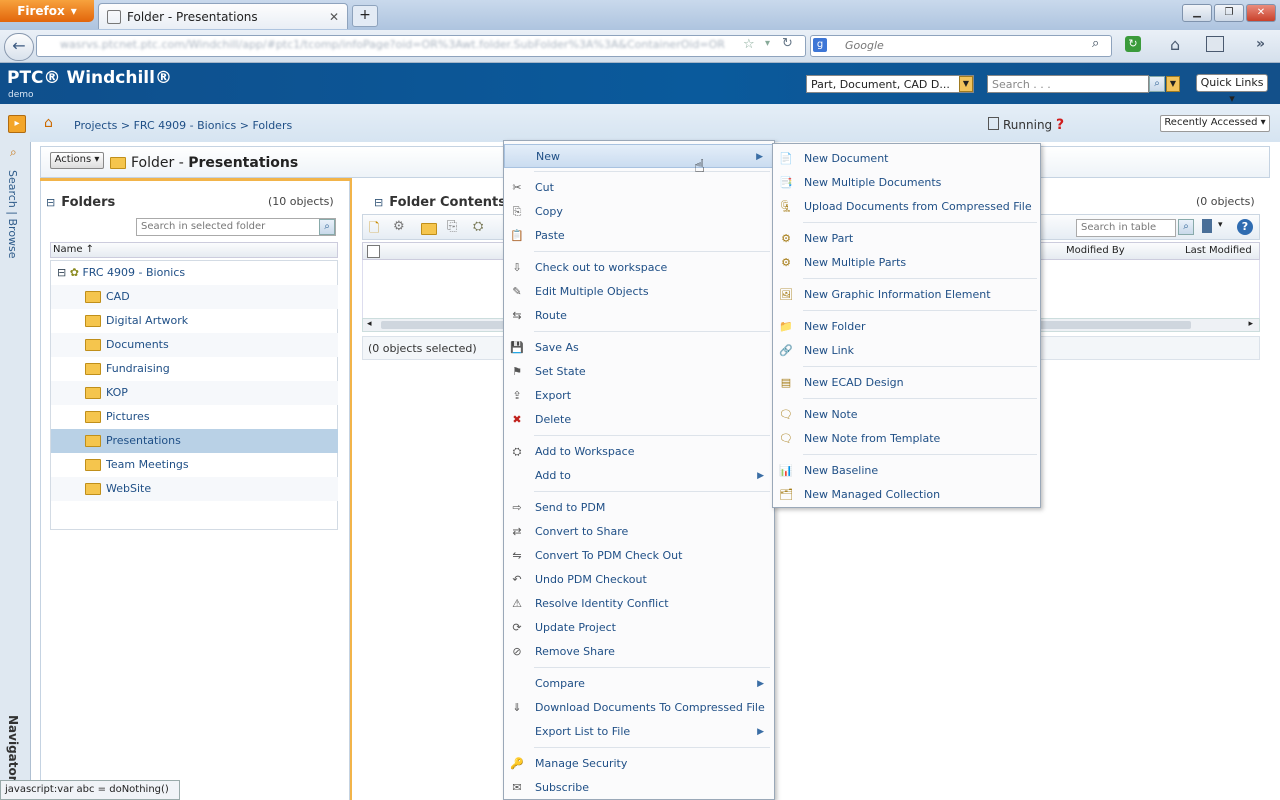 Image resolution: width=1280 pixels, height=800 pixels. I want to click on menu-item-new: New ▶, so click(639, 156).